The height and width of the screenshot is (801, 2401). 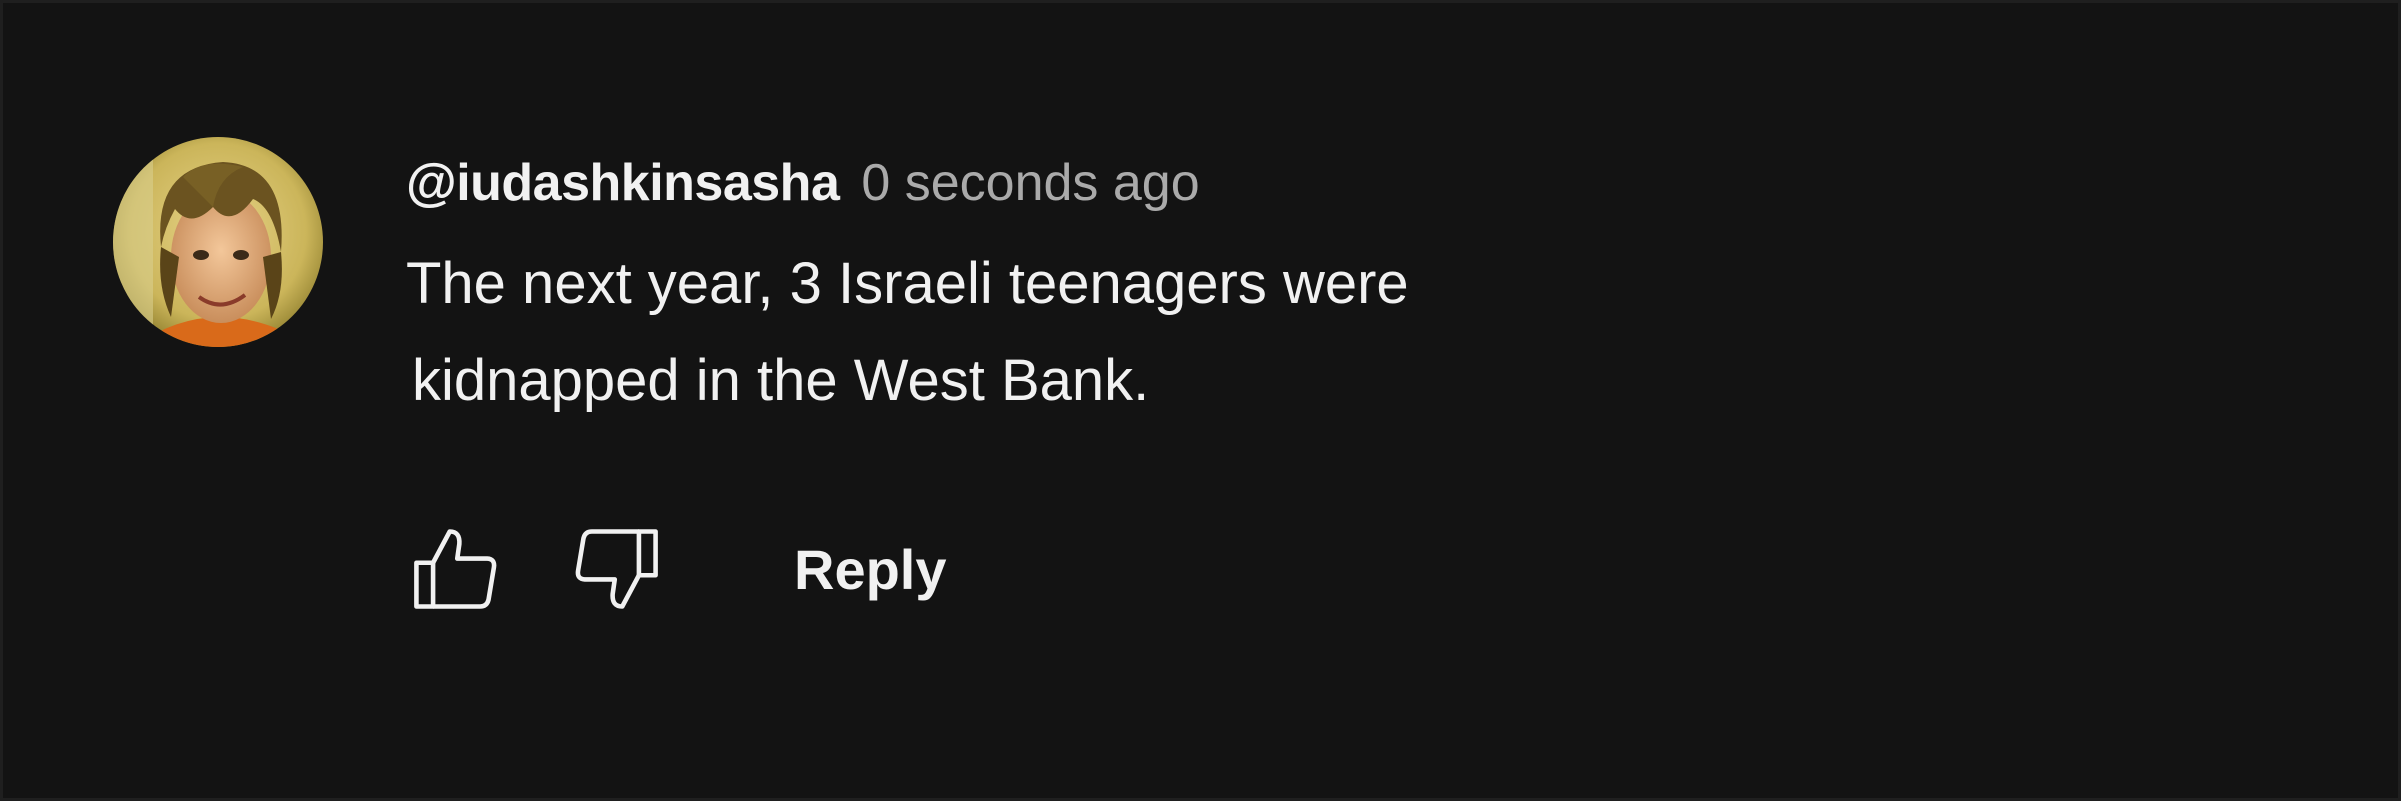 I want to click on avatar, so click(x=218, y=242).